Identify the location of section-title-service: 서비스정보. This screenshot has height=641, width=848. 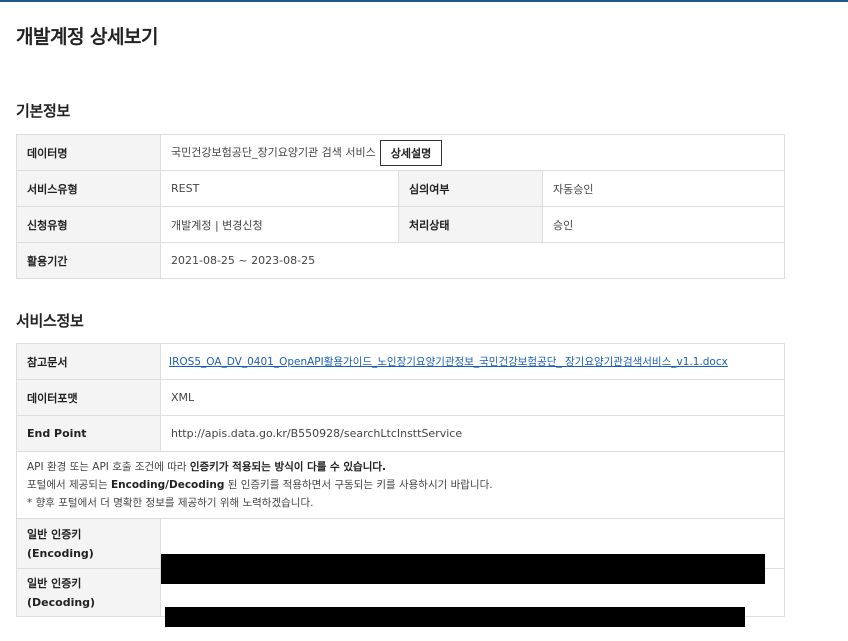
(50, 321).